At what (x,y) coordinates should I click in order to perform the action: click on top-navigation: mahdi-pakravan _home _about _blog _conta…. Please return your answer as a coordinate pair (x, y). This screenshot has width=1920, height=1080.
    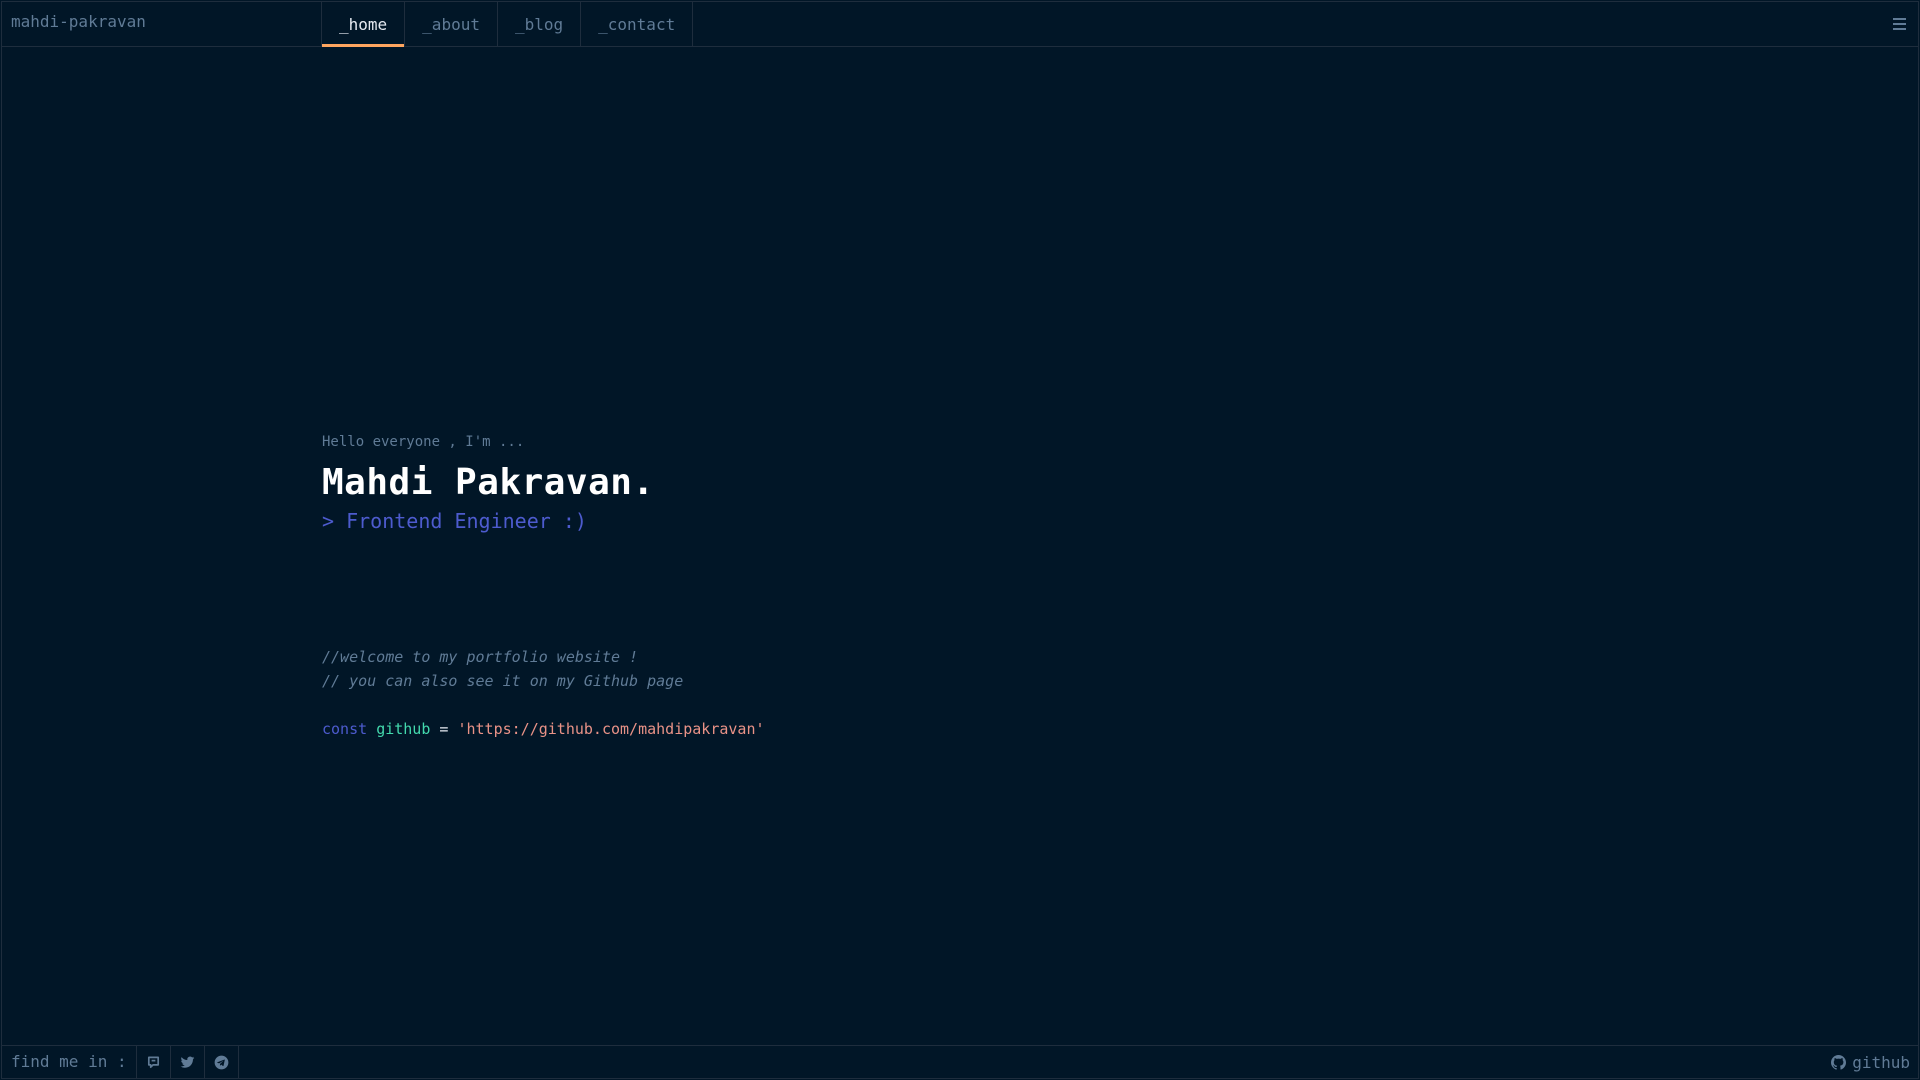
    Looking at the image, I should click on (960, 24).